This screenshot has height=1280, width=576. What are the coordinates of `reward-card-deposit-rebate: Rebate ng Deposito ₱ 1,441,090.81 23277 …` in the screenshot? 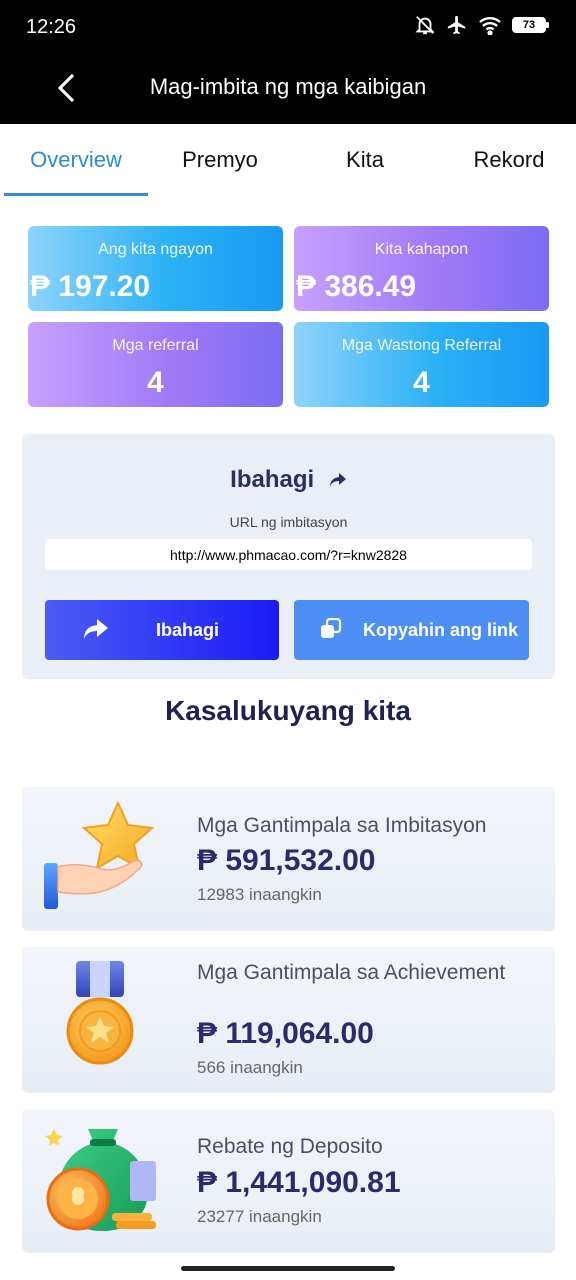 It's located at (288, 1181).